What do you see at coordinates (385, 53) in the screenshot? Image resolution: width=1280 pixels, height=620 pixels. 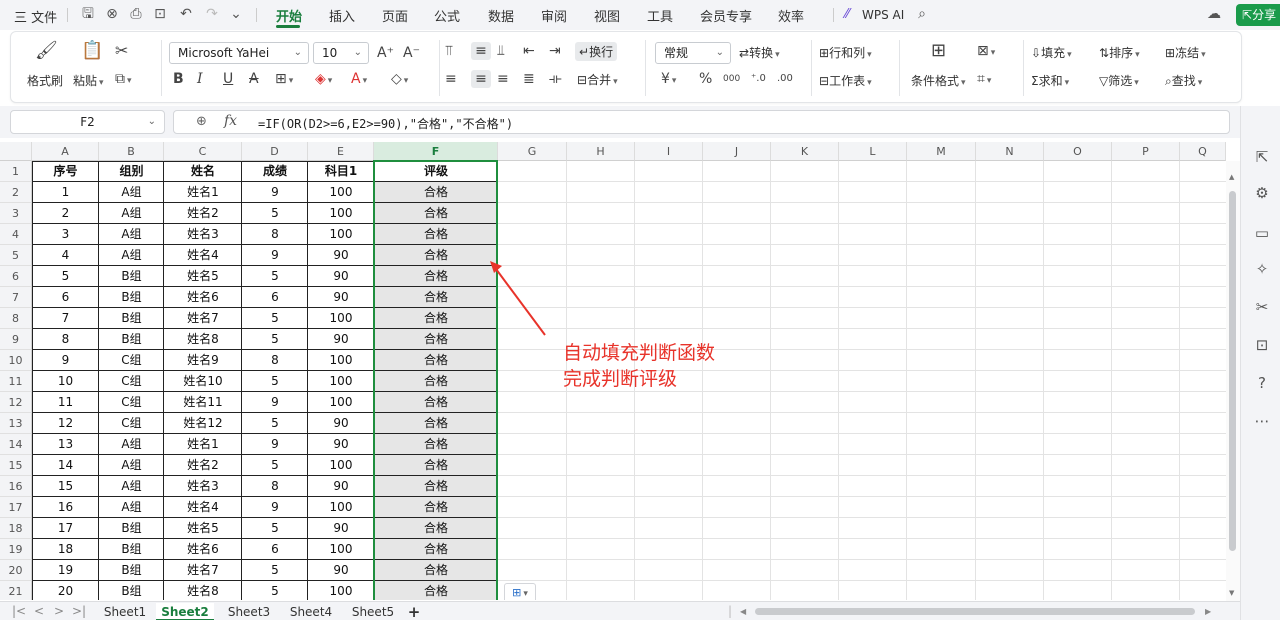 I see `increase-font-icon: A⁺` at bounding box center [385, 53].